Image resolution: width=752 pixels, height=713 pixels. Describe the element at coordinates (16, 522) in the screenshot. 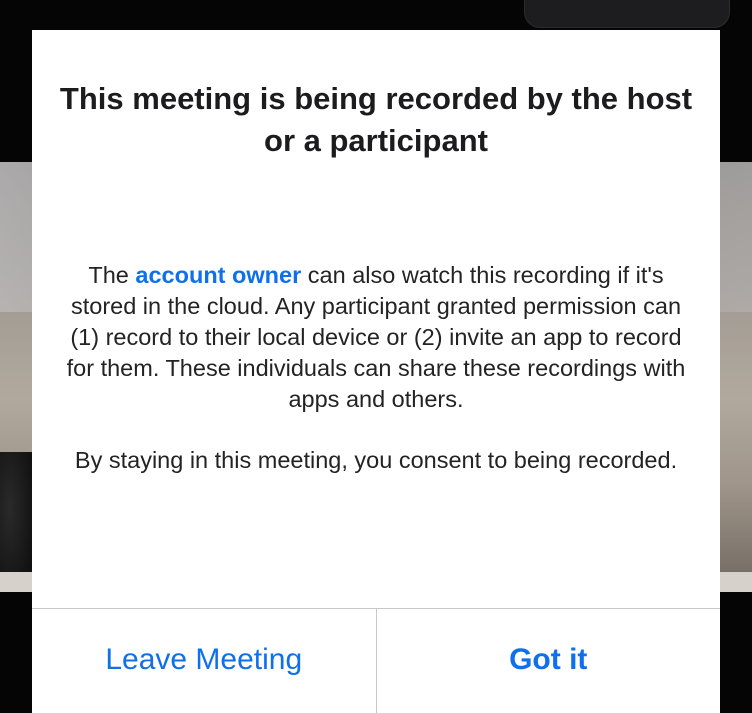

I see `video-participant` at that location.